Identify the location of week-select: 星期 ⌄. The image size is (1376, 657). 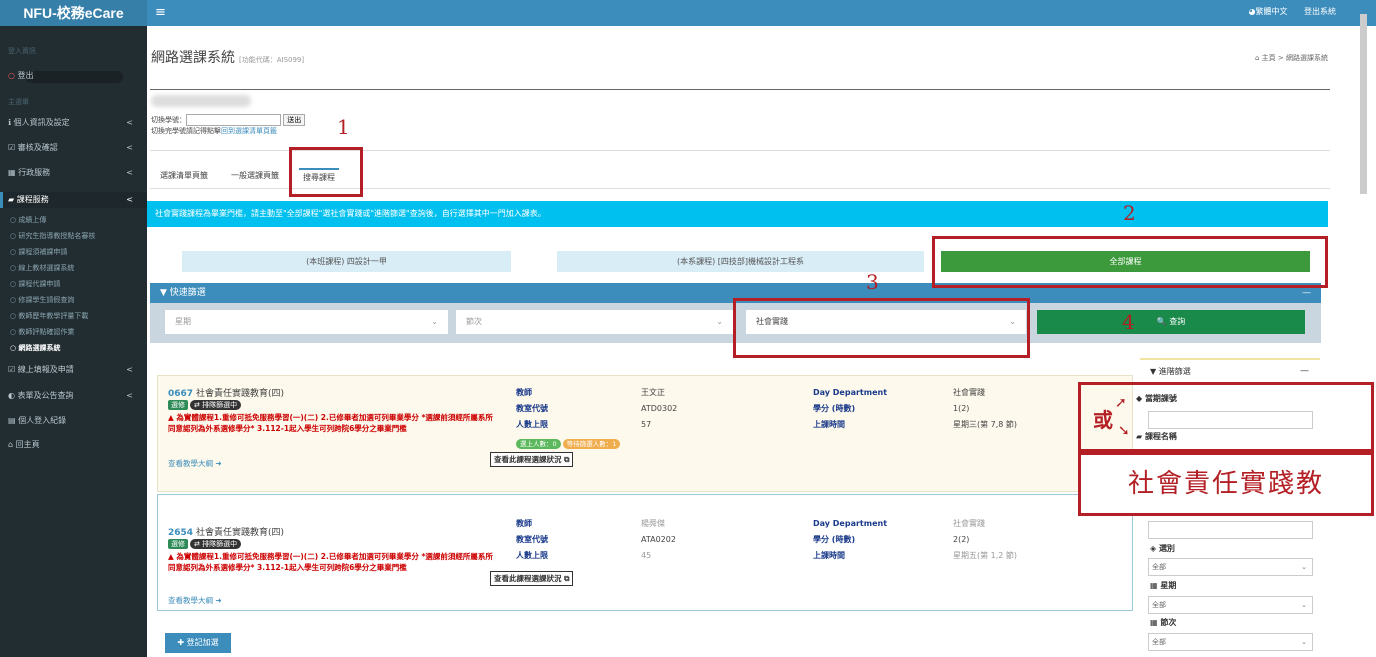
(306, 322).